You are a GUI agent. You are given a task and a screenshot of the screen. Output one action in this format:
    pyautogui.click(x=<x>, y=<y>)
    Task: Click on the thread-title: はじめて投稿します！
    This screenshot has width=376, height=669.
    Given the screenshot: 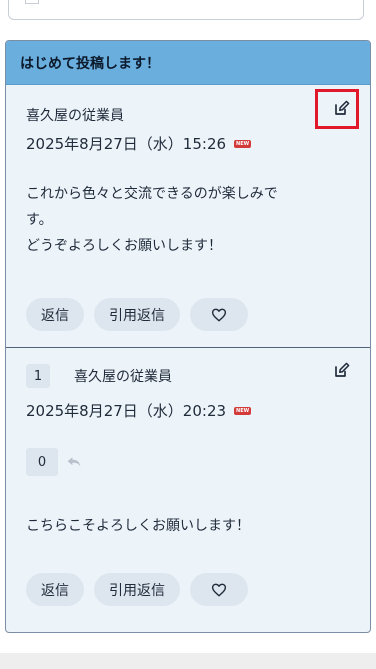 What is the action you would take?
    pyautogui.click(x=188, y=63)
    